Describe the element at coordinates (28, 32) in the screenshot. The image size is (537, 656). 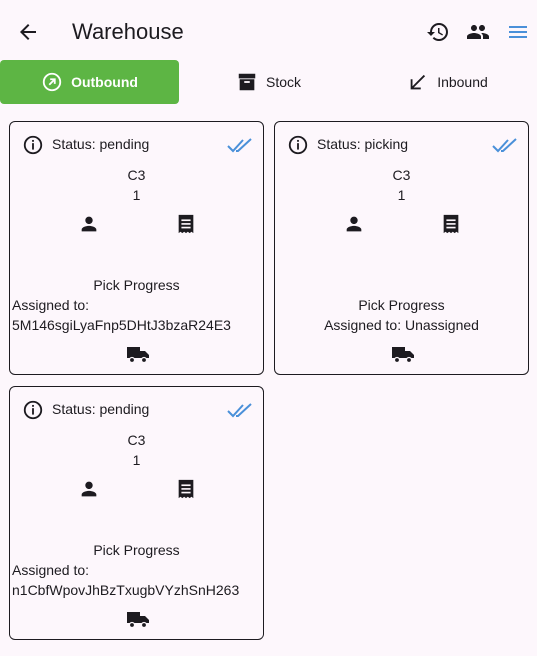
I see `arrow-back-icon` at that location.